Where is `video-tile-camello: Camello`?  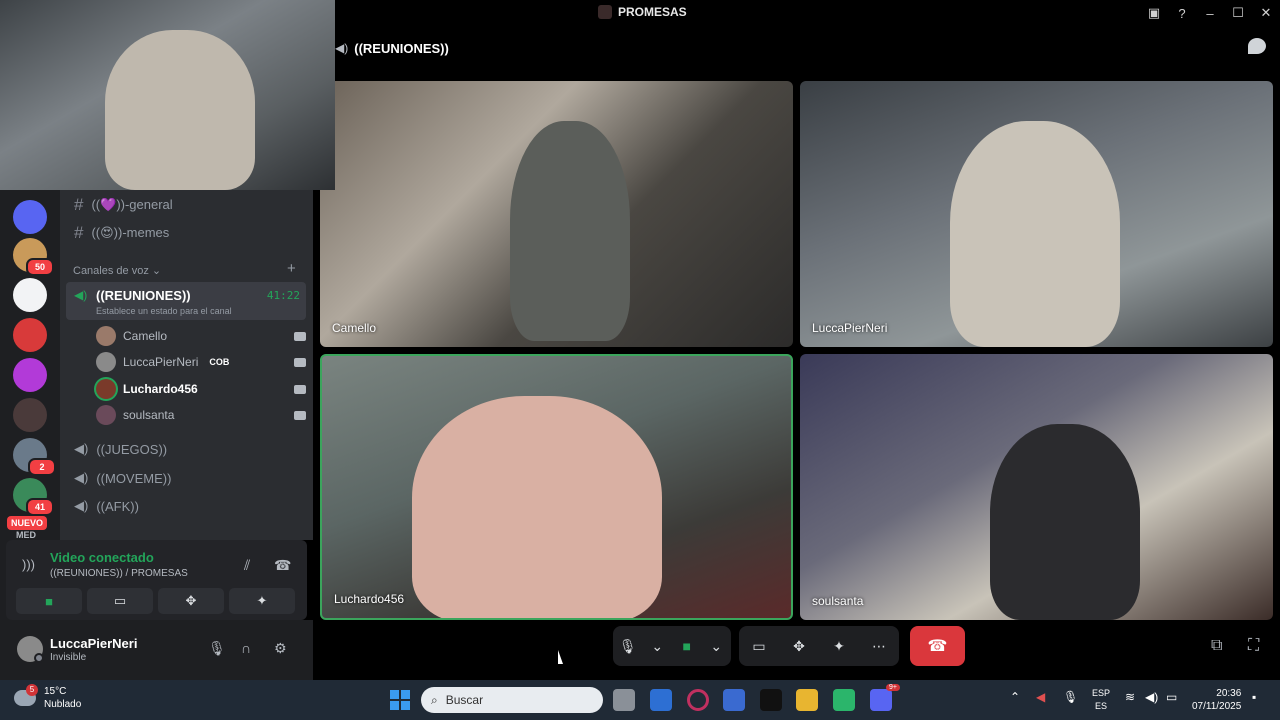
video-tile-camello: Camello is located at coordinates (556, 214).